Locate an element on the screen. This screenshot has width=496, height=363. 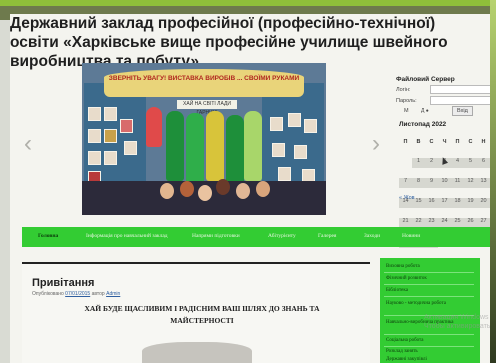
remember-checkbox: М is located at coordinates (406, 111).